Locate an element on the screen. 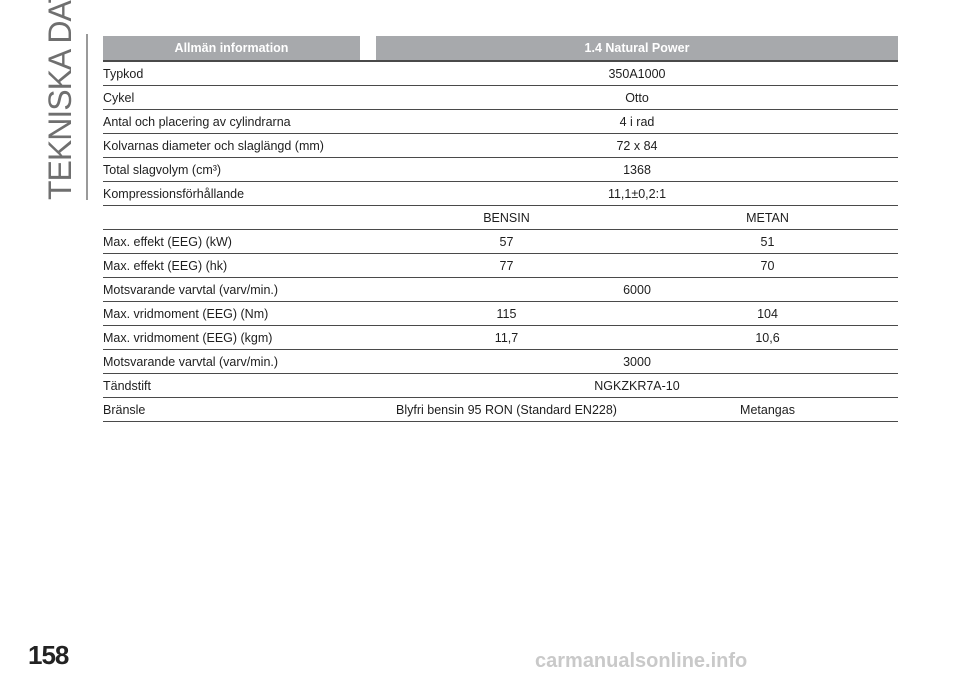 This screenshot has width=960, height=678. section-title-text: TEKNISKA DATA is located at coordinates (60, 100).